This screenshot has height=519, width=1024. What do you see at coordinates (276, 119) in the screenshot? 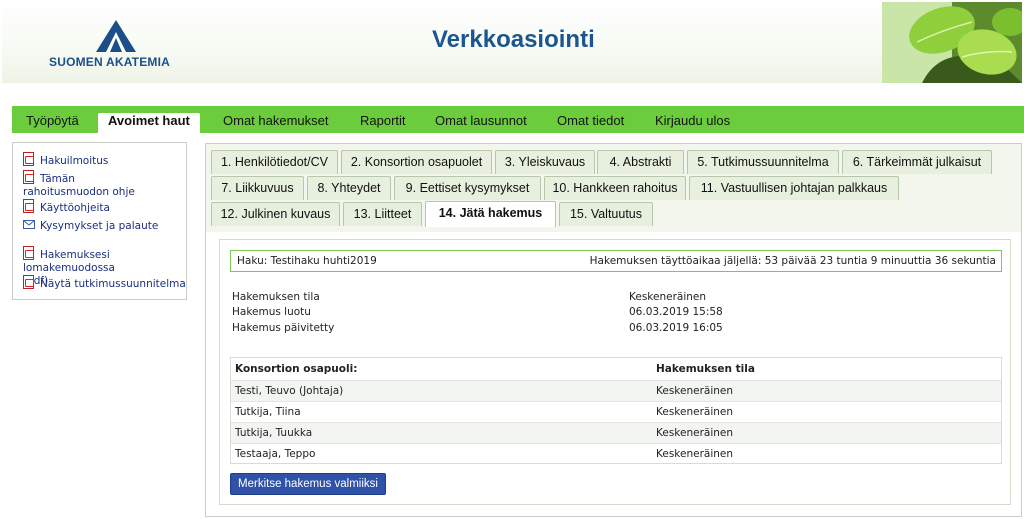
I see `nav-omat-hakemukset: Omat hakemukset` at bounding box center [276, 119].